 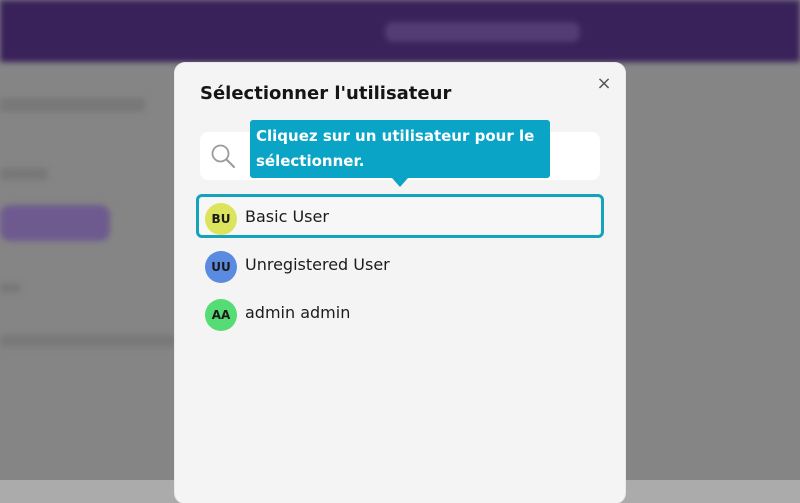 I want to click on avatar: UU, so click(x=221, y=267).